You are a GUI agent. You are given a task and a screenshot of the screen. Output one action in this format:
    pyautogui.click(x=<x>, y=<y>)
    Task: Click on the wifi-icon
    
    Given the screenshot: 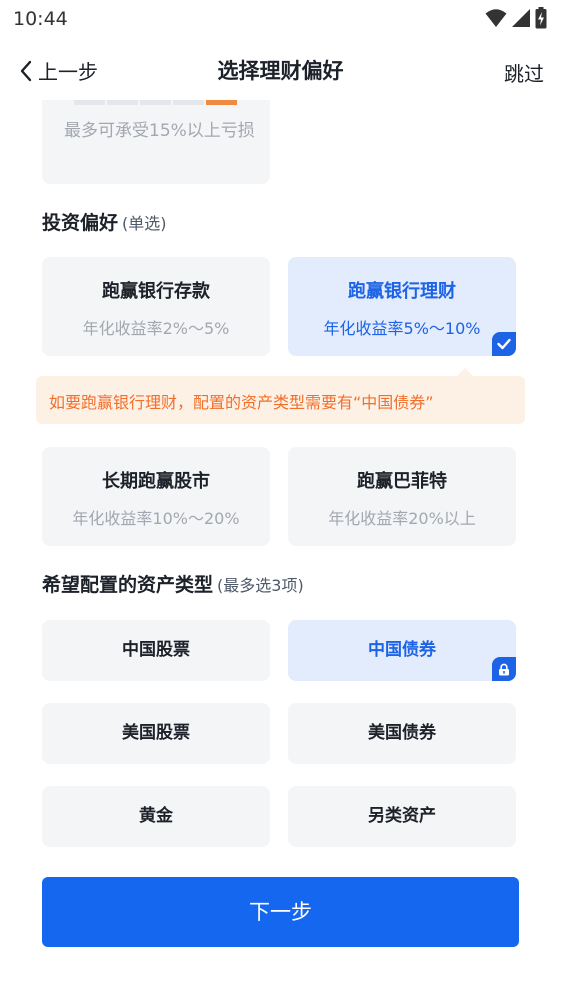 What is the action you would take?
    pyautogui.click(x=496, y=18)
    